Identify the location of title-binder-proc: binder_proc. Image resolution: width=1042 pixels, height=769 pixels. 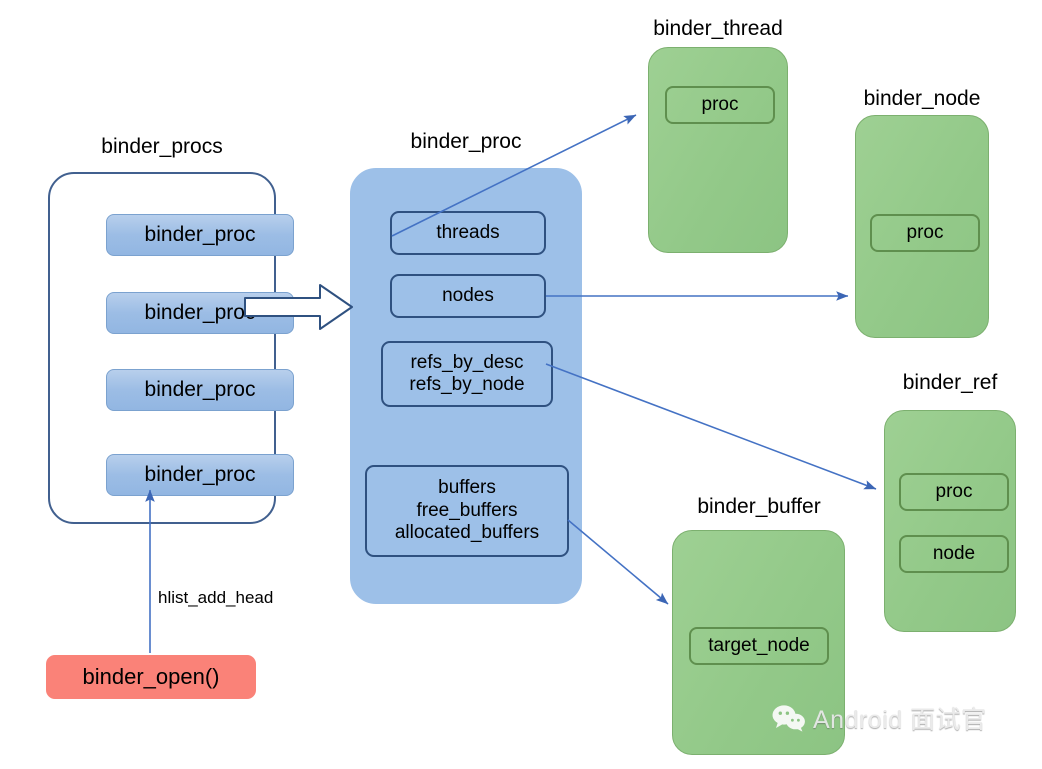
(466, 141).